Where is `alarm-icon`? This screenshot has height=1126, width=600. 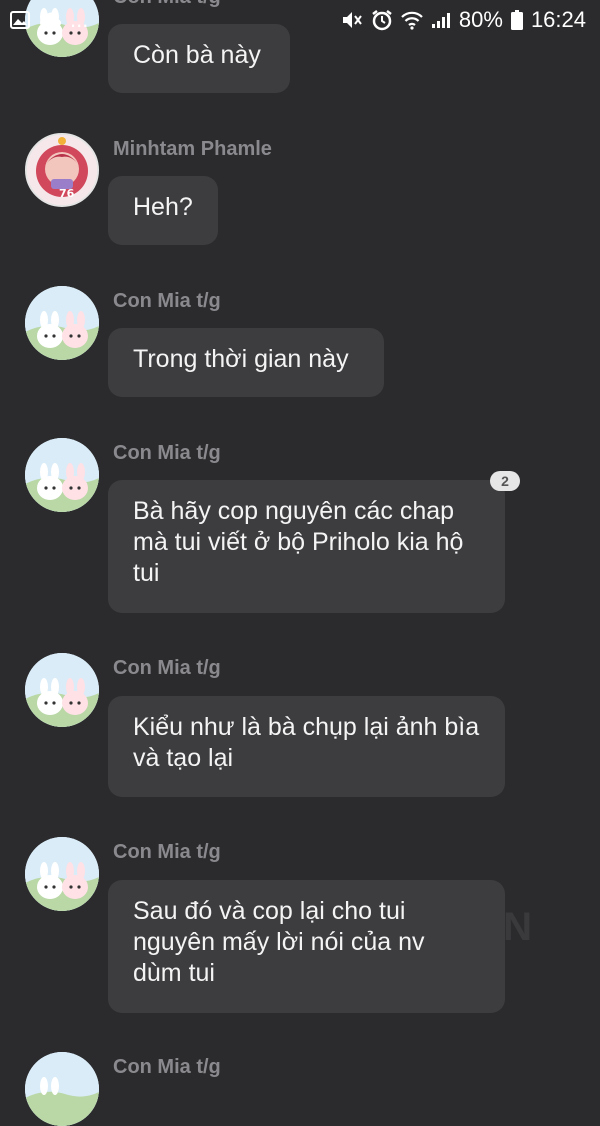 alarm-icon is located at coordinates (382, 20).